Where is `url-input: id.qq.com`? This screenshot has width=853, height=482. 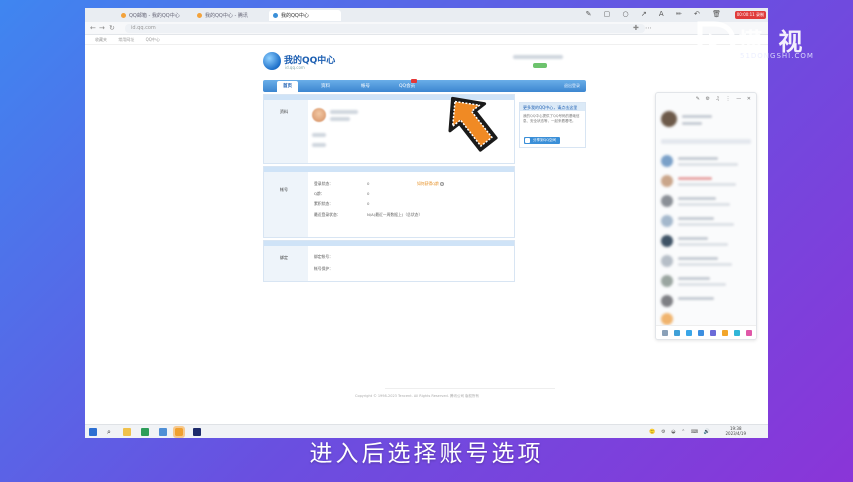
url-input: id.qq.com is located at coordinates (385, 28).